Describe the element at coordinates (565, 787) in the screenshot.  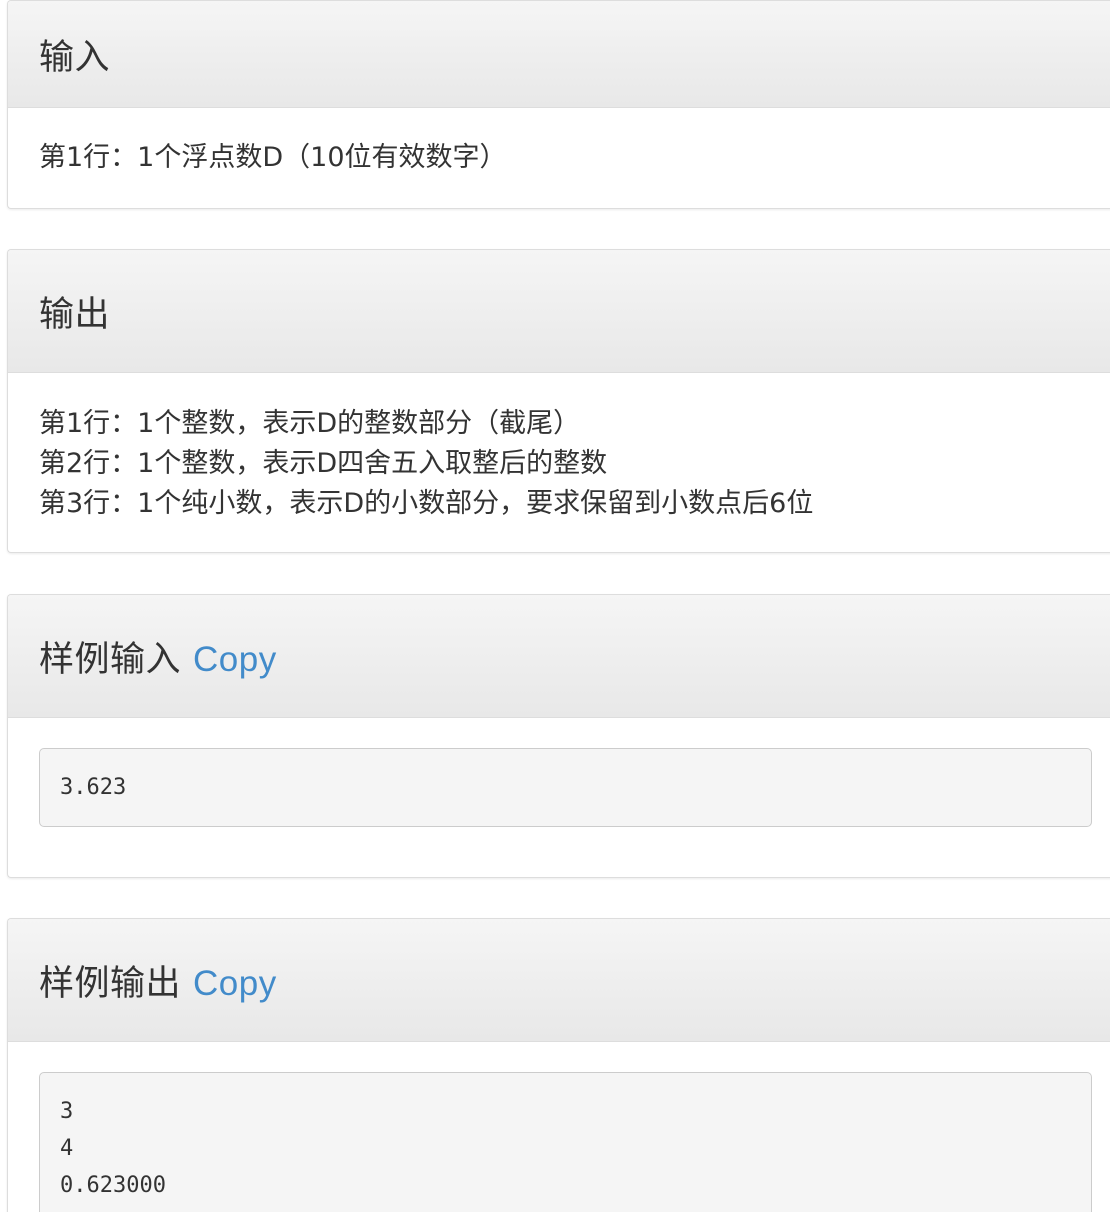
I see `sample-input-code-block: 3.623` at that location.